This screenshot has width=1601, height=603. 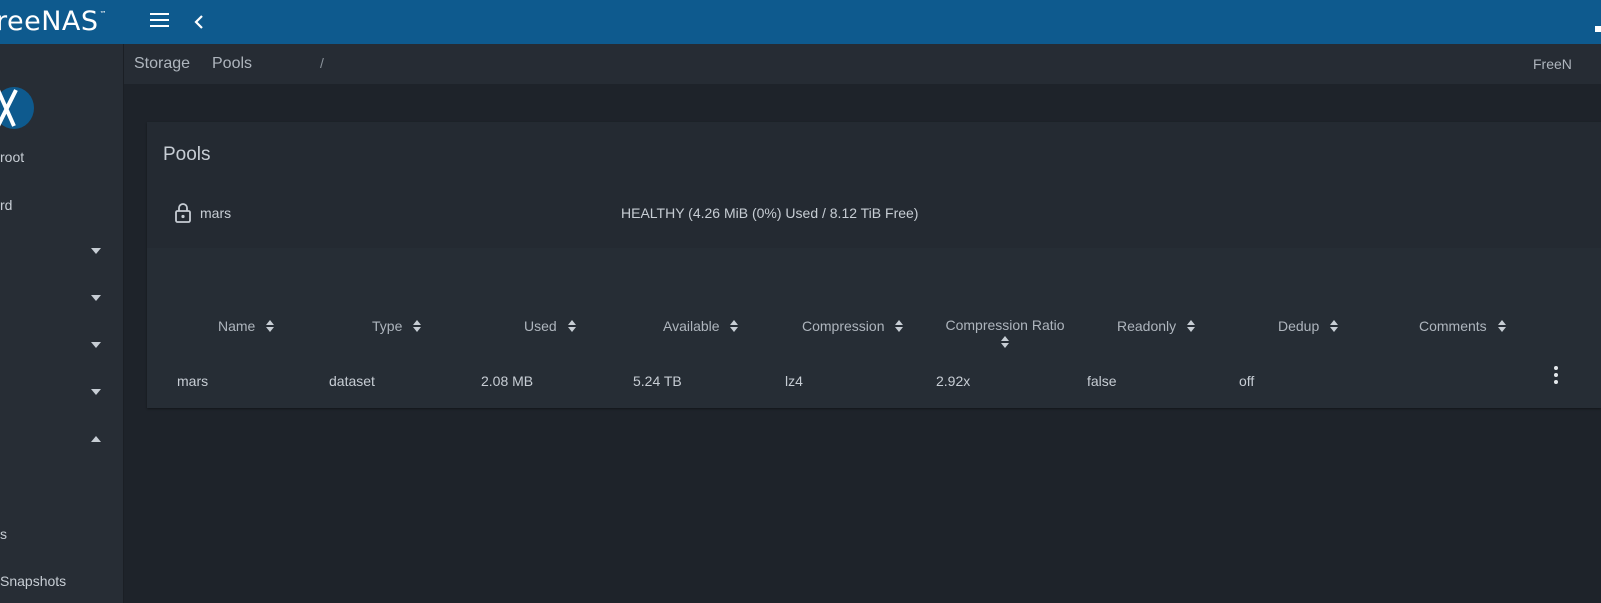 I want to click on top-right-edge-icon, so click(x=1598, y=29).